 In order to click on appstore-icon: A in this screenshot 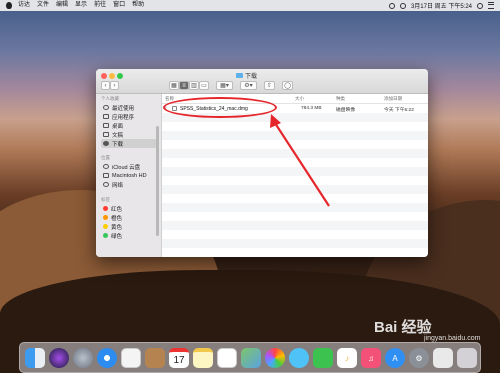, I will do `click(395, 358)`.